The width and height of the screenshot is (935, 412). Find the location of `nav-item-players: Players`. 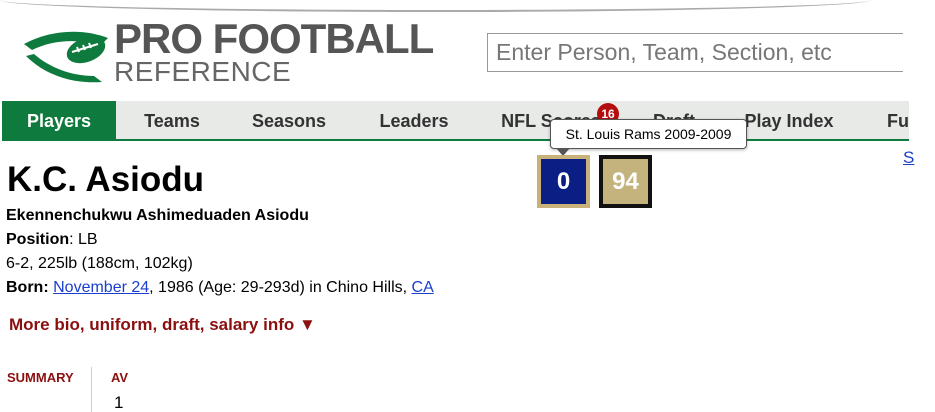

nav-item-players: Players is located at coordinates (59, 120).